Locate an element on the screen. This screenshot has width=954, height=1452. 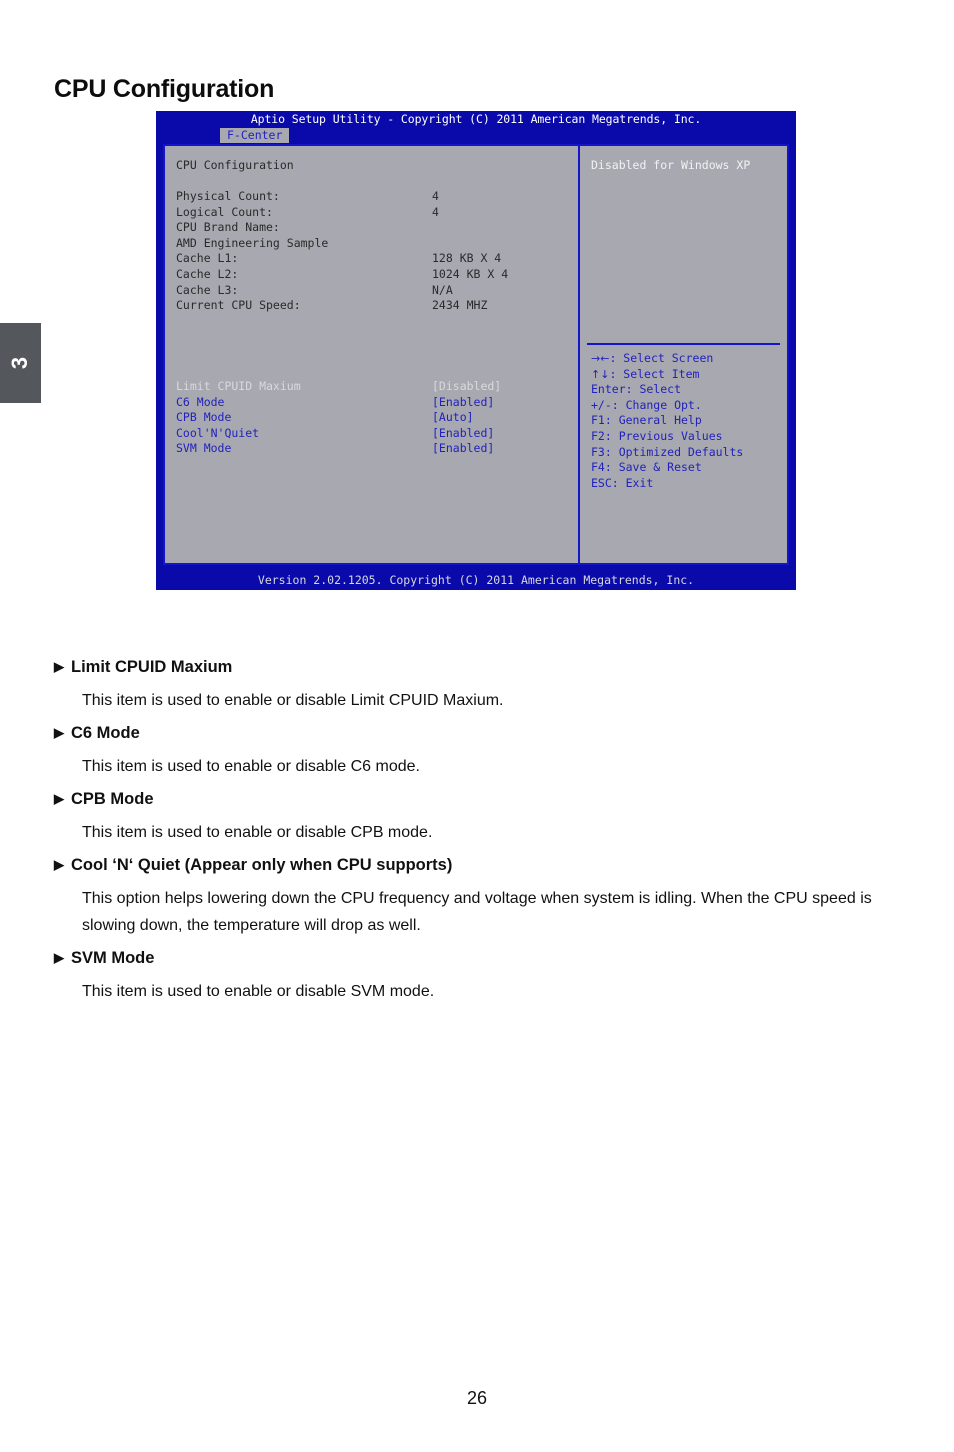
setting-row-svm-mode: SVM Mode [Enabled] is located at coordinates (373, 449).